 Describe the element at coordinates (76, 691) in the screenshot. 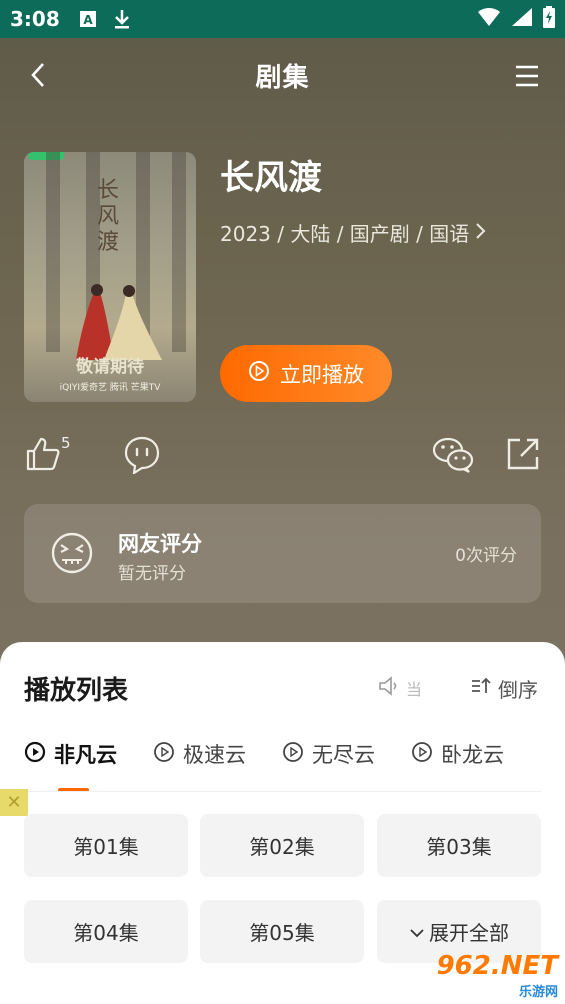

I see `playlist-title: 播放列表` at that location.